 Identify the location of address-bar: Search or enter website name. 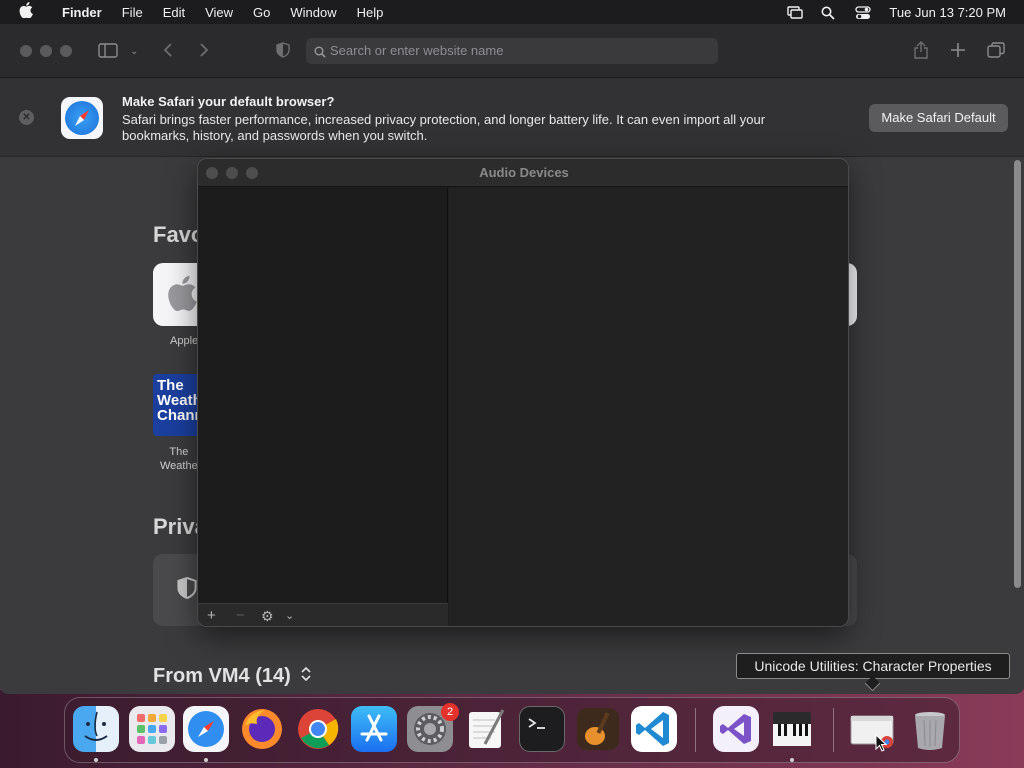
(512, 51).